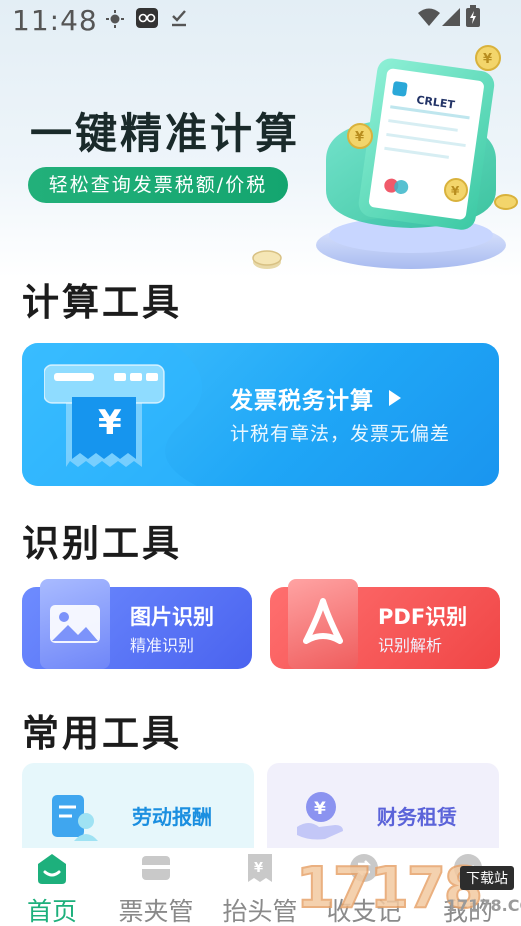 The height and width of the screenshot is (926, 521). I want to click on home-icon, so click(52, 869).